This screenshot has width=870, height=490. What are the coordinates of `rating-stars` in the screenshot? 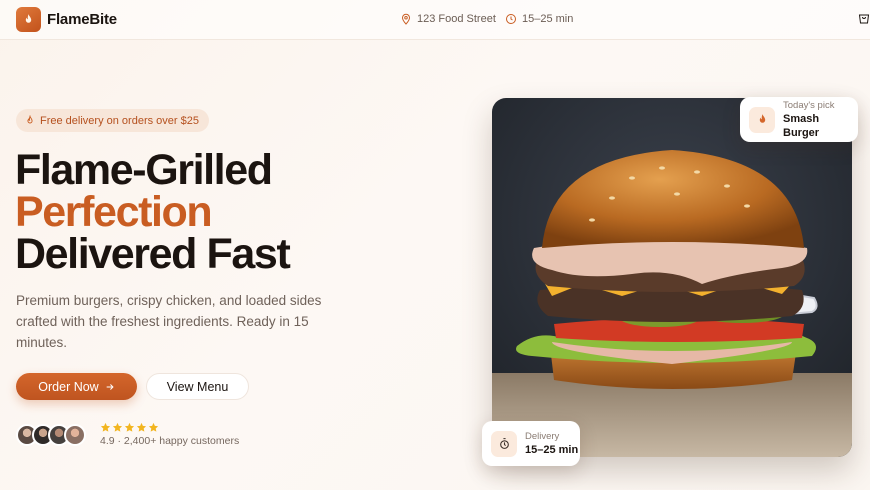 It's located at (129, 427).